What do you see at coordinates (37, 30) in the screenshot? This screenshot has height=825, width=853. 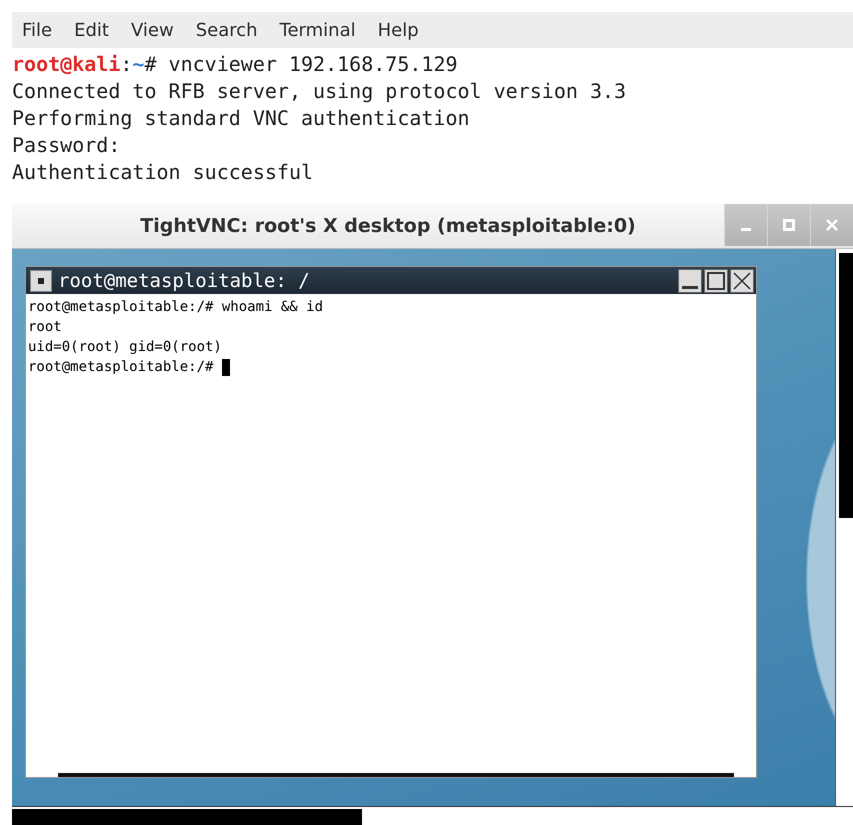 I see `menu-item: File` at bounding box center [37, 30].